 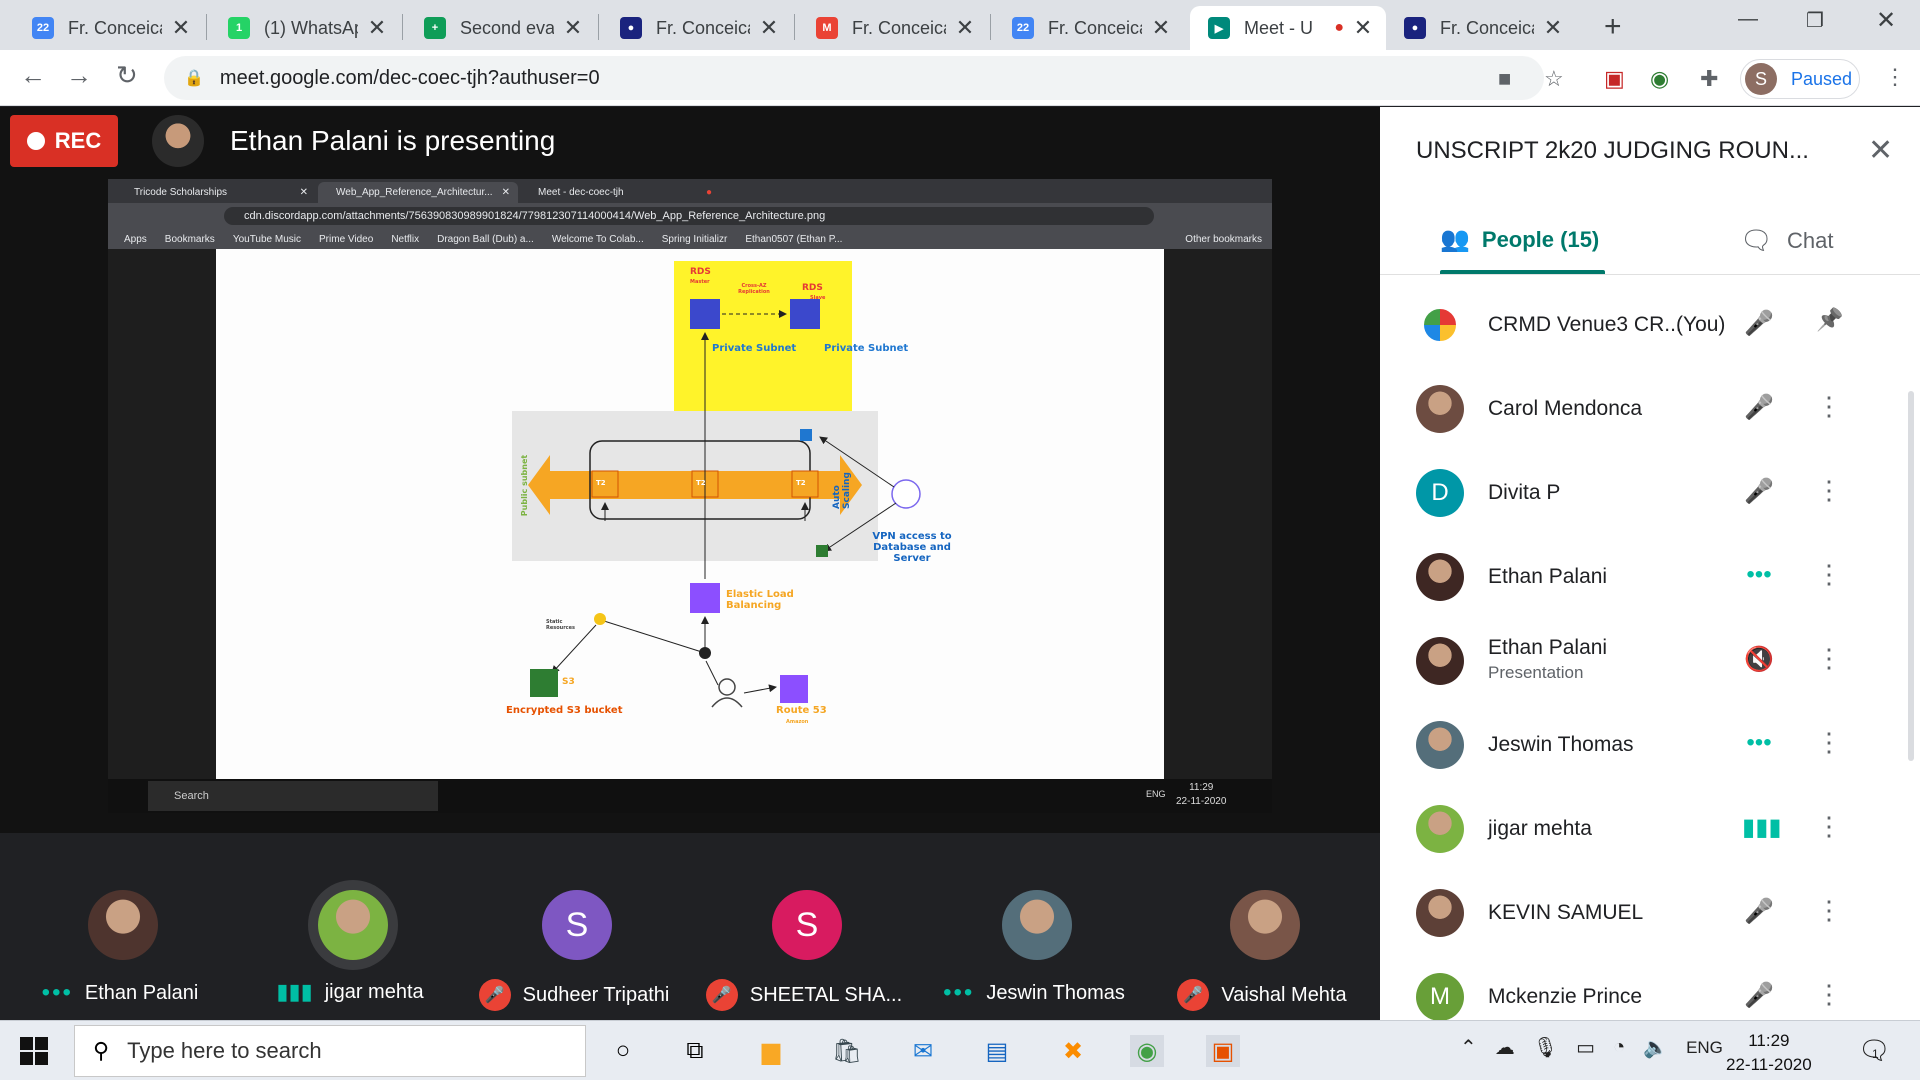 I want to click on participant-tile: ••• Ethan Palani, so click(x=120, y=926).